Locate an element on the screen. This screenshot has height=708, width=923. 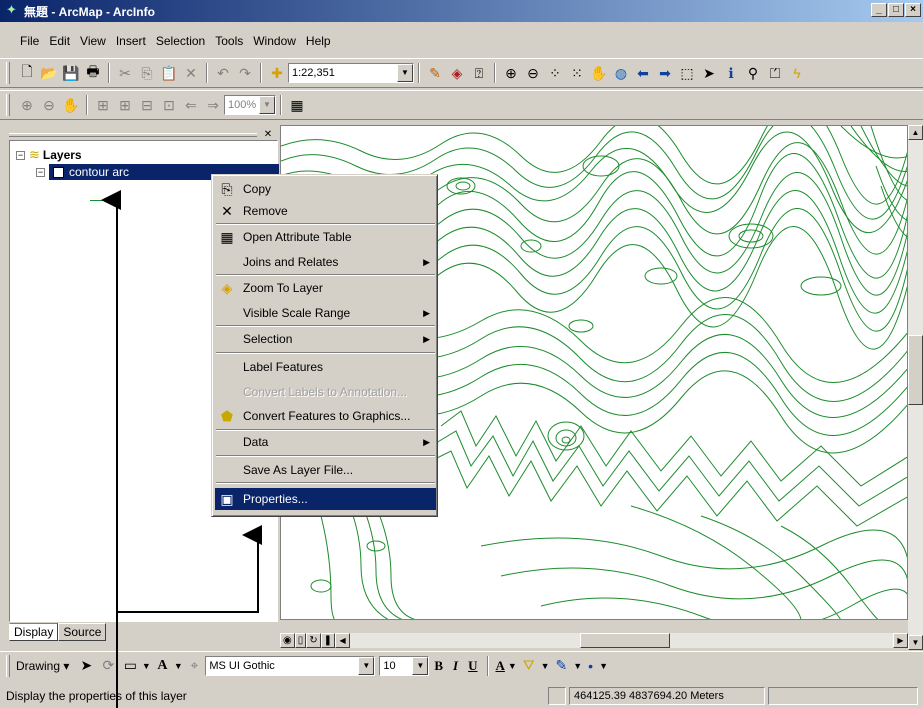
close-button: × is located at coordinates (913, 10).